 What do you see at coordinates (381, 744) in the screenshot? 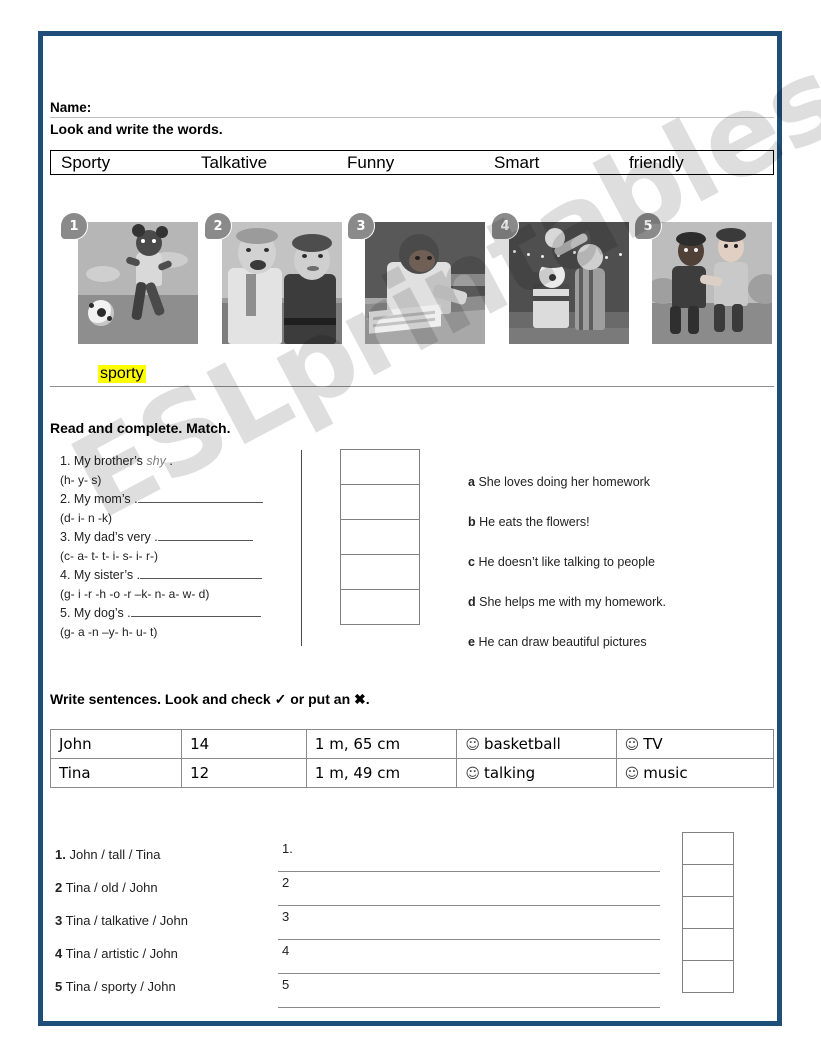
I see `table-cell-height-john: 1 m, 65 cm` at bounding box center [381, 744].